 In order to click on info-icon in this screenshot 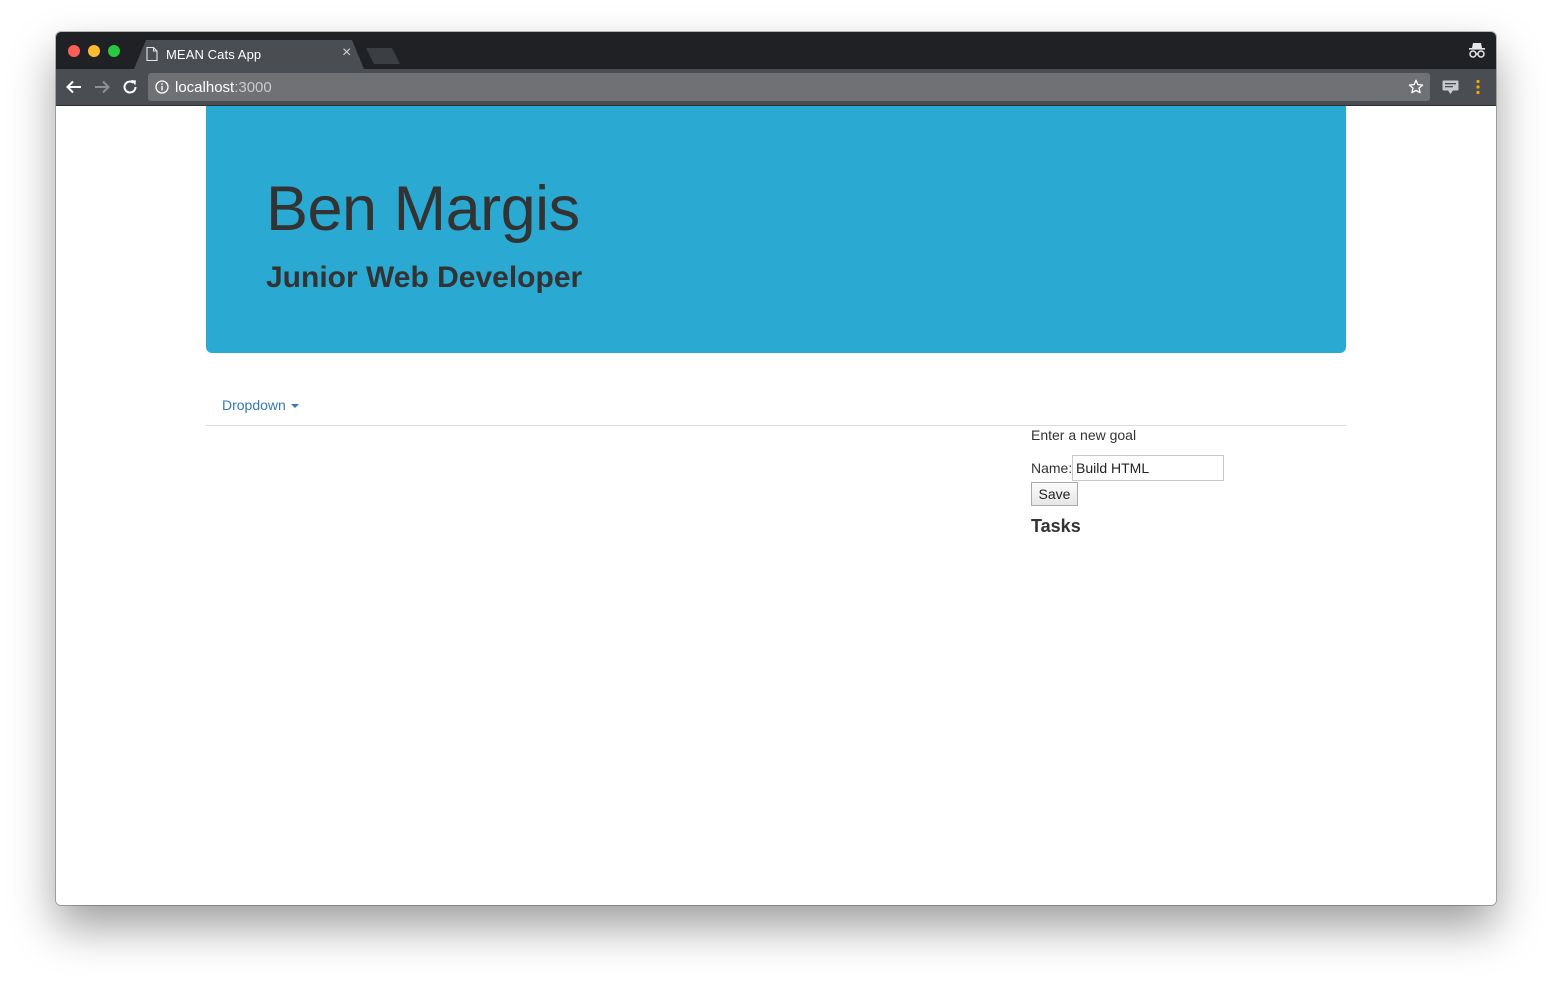, I will do `click(162, 87)`.